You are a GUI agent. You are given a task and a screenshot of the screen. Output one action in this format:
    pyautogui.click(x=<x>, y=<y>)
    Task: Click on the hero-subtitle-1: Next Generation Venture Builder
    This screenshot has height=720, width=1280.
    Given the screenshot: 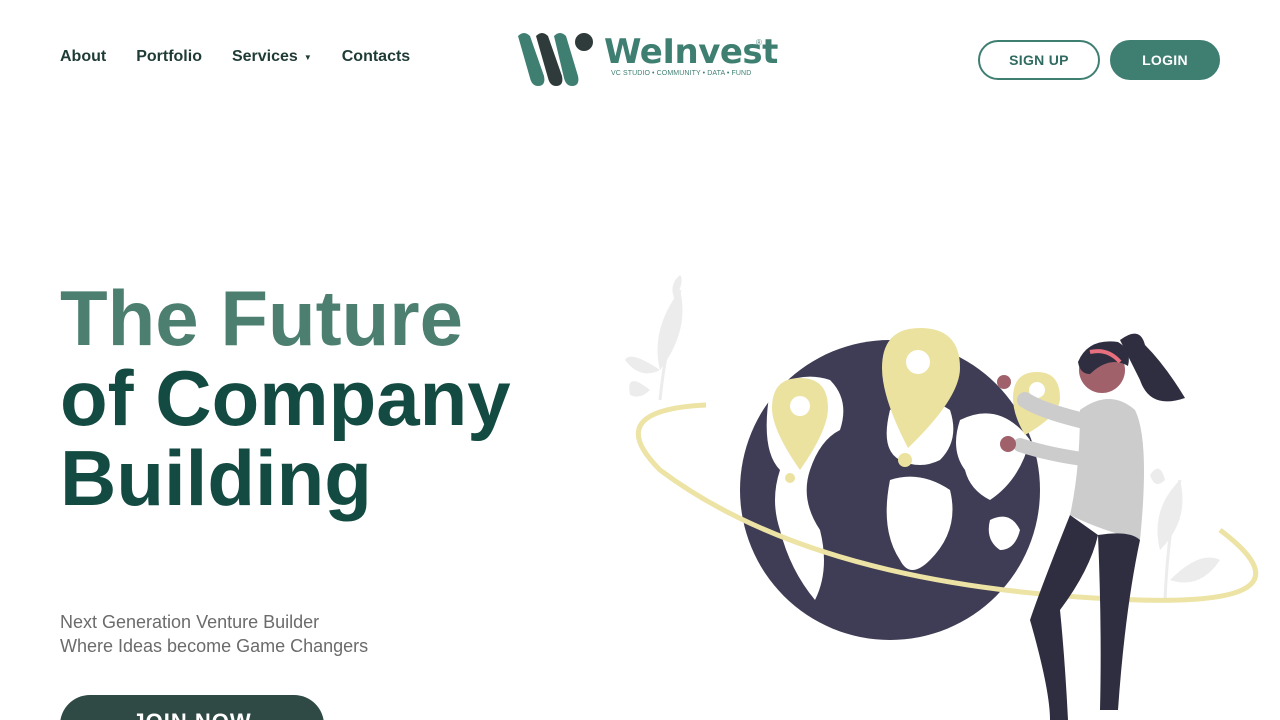 What is the action you would take?
    pyautogui.click(x=190, y=622)
    